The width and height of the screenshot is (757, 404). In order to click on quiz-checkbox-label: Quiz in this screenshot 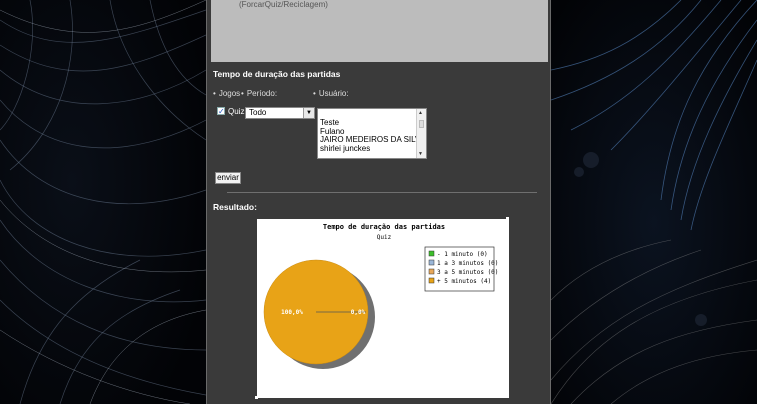, I will do `click(236, 111)`.